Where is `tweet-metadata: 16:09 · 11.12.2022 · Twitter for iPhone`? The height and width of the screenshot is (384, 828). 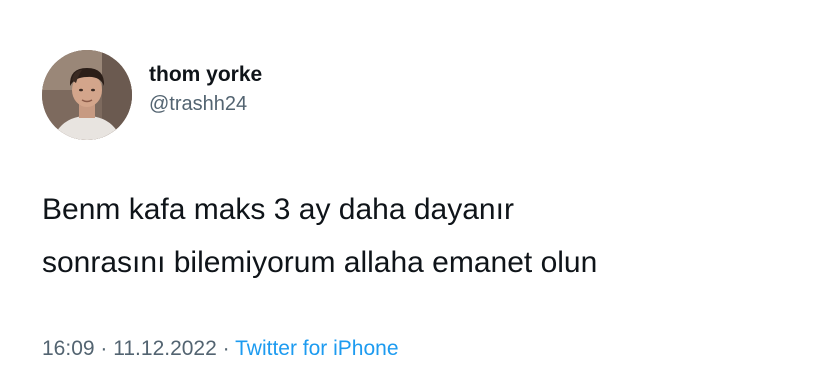 tweet-metadata: 16:09 · 11.12.2022 · Twitter for iPhone is located at coordinates (220, 349).